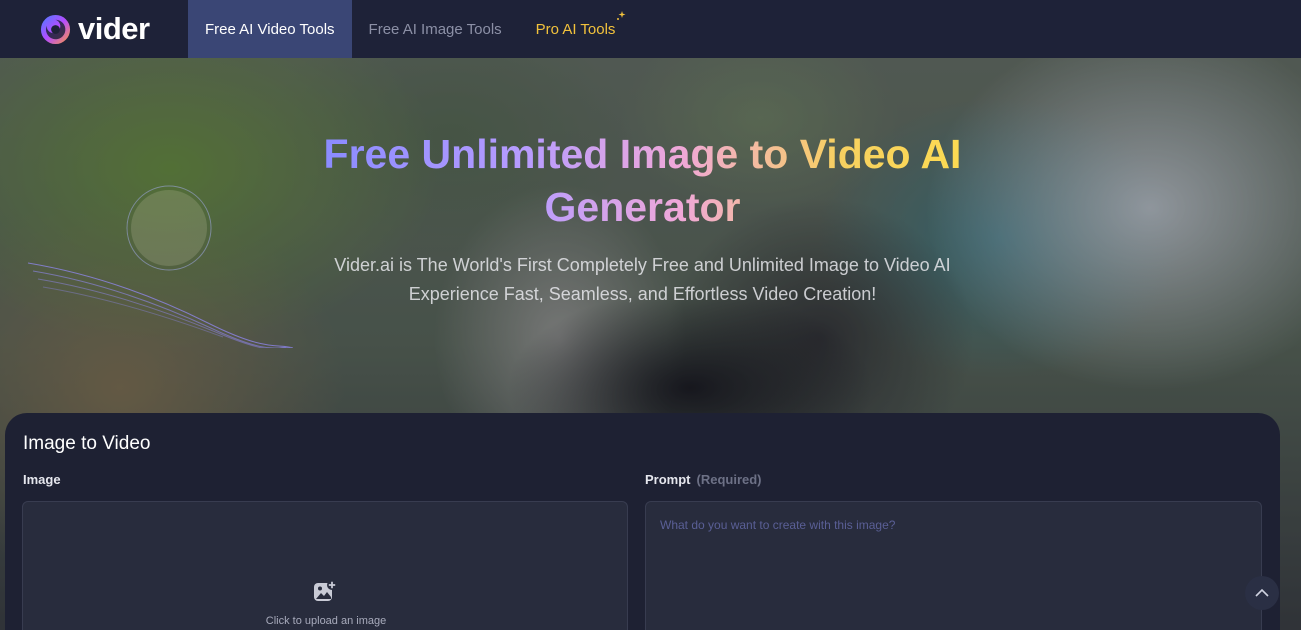 The image size is (1301, 630). Describe the element at coordinates (326, 621) in the screenshot. I see `upload-hint: Click to upload an image` at that location.